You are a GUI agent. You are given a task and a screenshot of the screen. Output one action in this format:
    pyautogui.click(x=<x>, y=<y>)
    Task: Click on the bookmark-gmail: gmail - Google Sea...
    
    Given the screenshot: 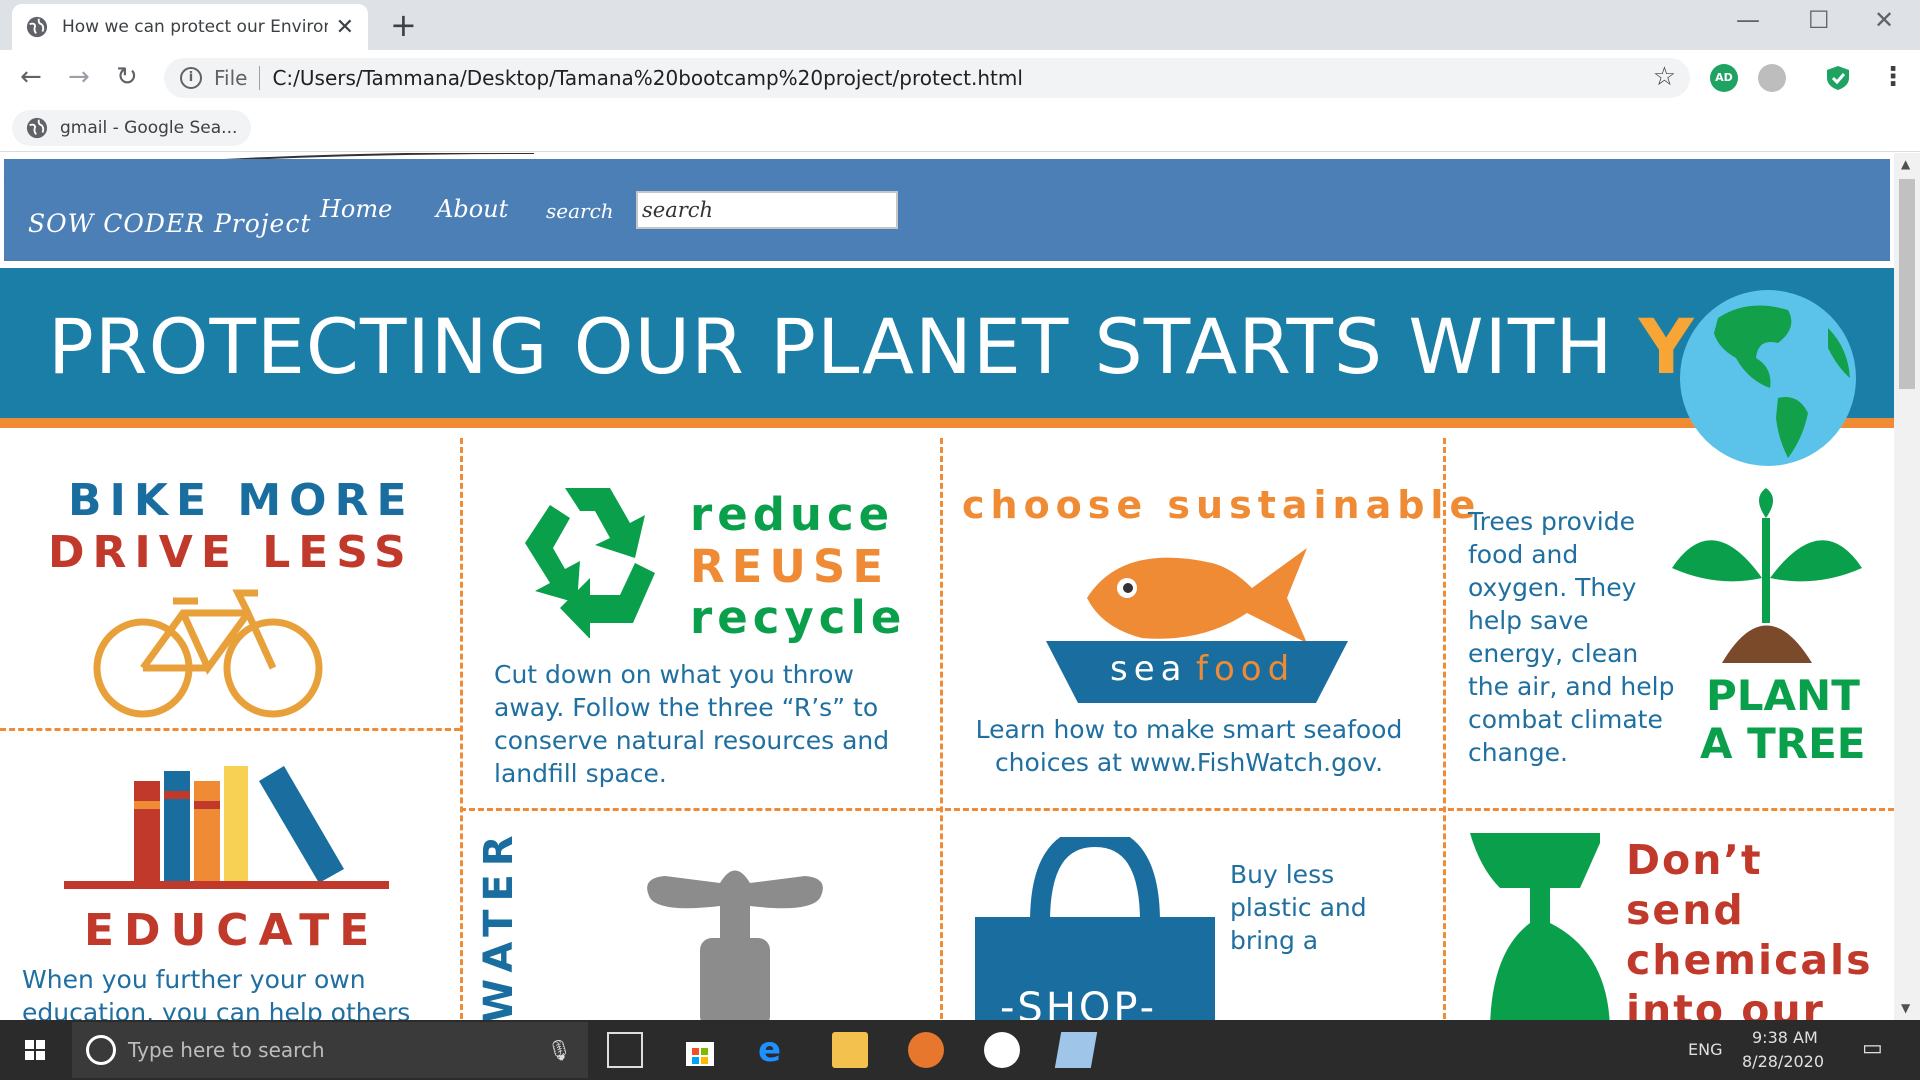 What is the action you would take?
    pyautogui.click(x=132, y=128)
    